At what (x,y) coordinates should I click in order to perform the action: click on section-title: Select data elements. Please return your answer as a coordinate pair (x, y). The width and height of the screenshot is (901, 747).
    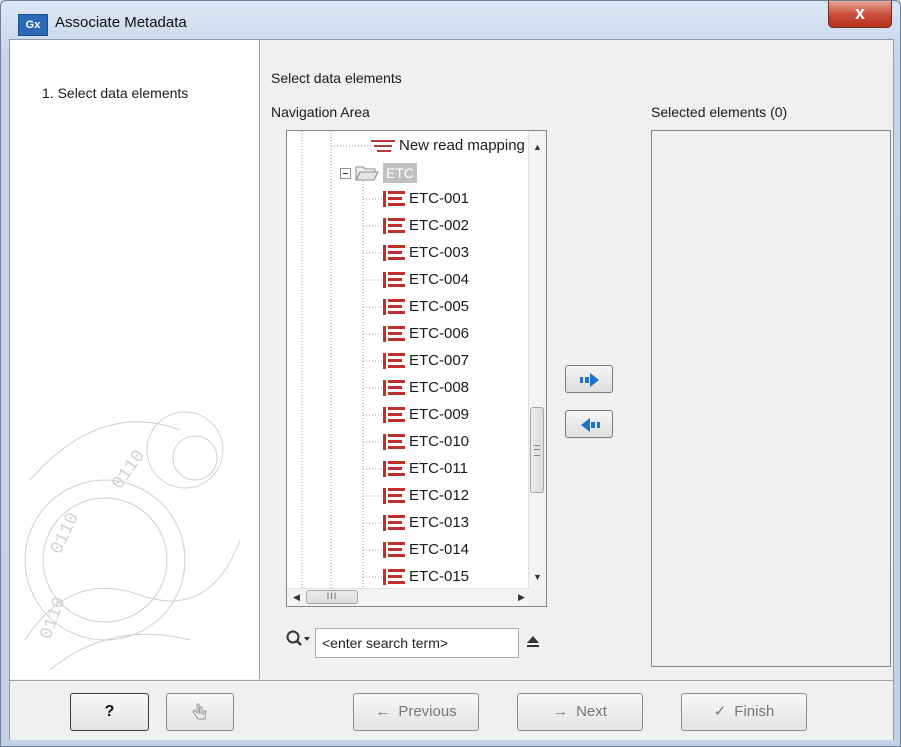
    Looking at the image, I should click on (336, 78).